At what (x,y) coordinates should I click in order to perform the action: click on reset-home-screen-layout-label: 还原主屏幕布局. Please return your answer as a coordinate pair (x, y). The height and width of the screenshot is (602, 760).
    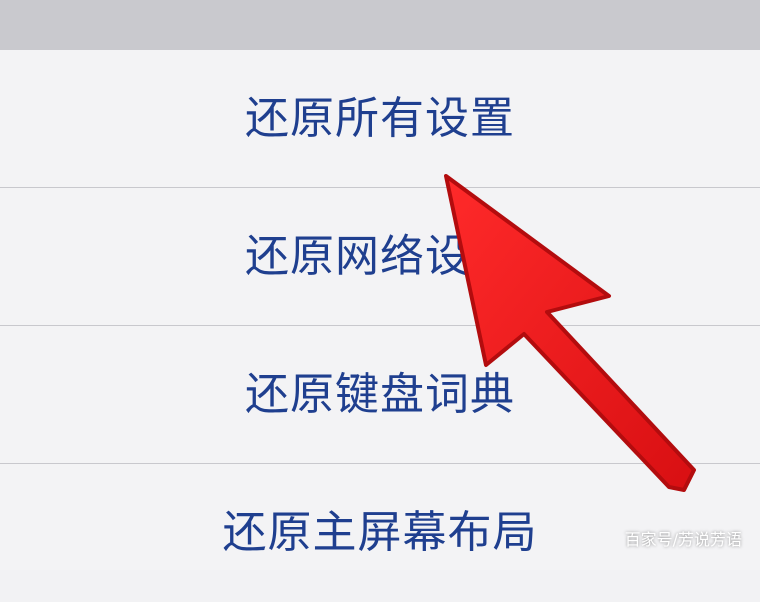
    Looking at the image, I should click on (380, 532).